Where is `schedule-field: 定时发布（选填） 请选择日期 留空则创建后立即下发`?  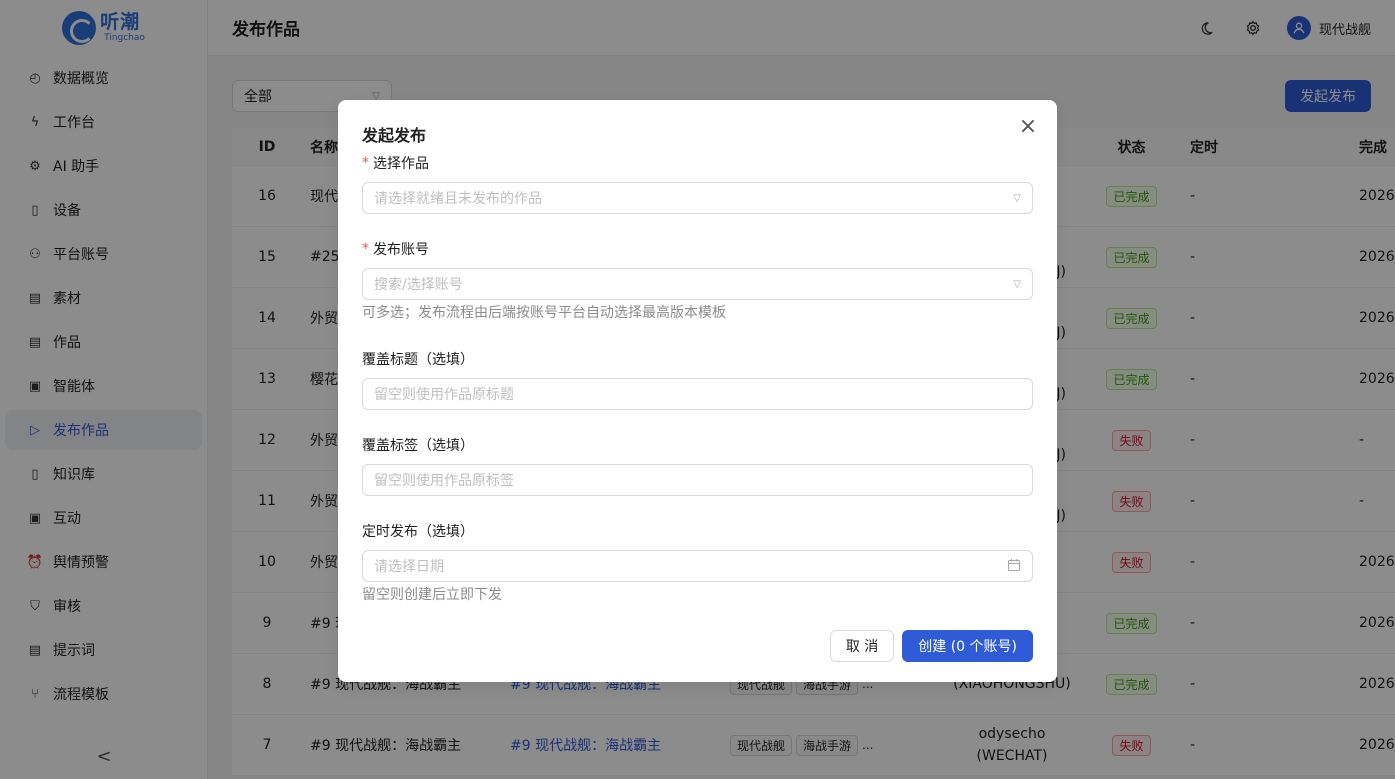 schedule-field: 定时发布（选填） 请选择日期 留空则创建后立即下发 is located at coordinates (697, 562).